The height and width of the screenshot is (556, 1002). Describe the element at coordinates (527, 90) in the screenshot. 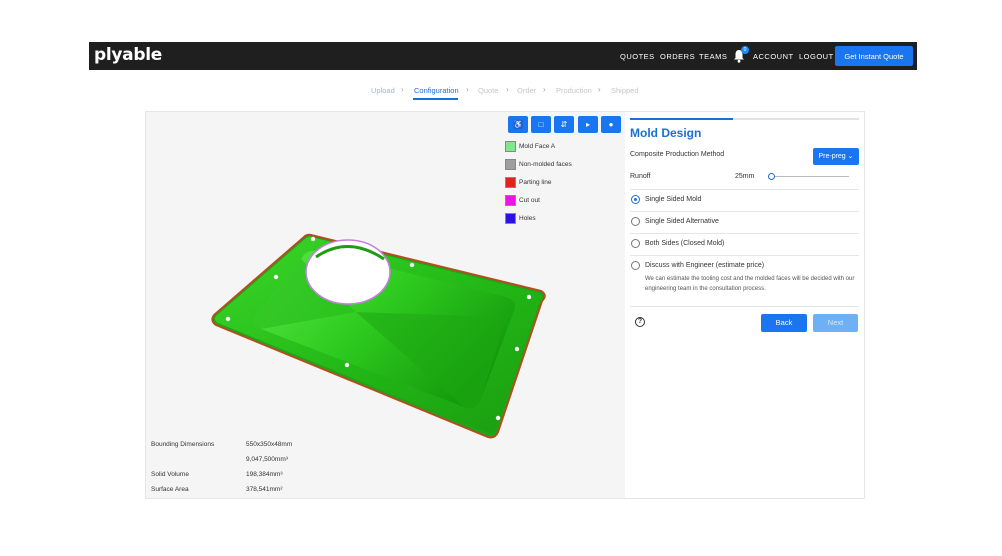

I see `step-order: Order` at that location.